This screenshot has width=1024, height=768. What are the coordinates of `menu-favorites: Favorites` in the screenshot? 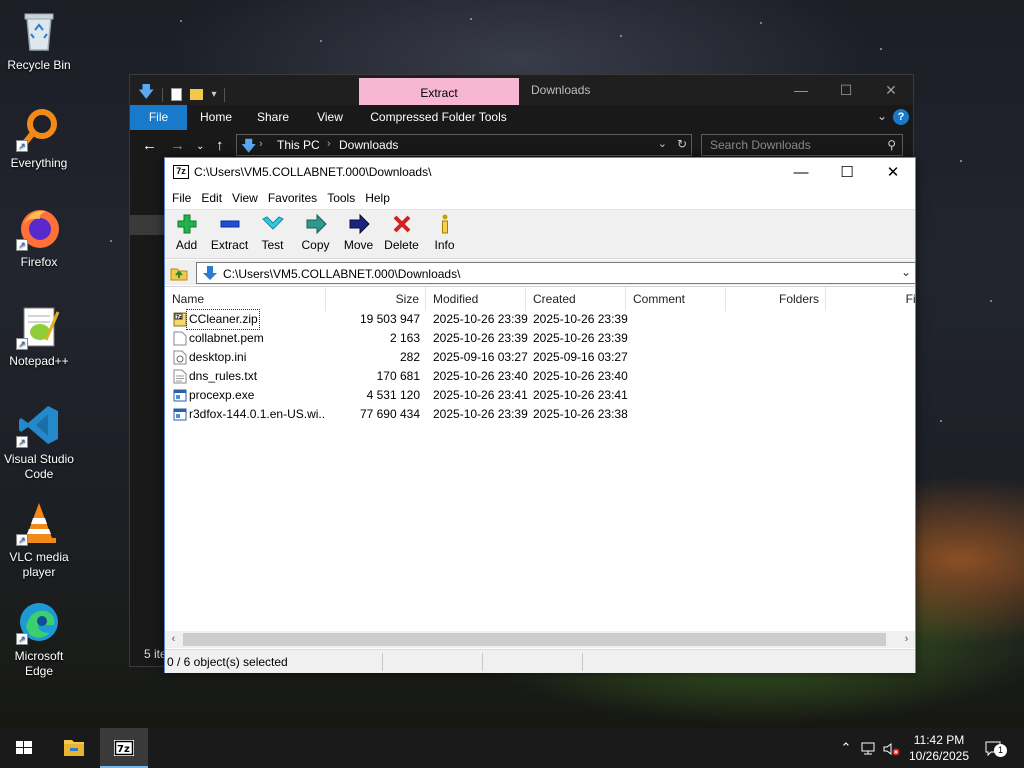 It's located at (292, 198).